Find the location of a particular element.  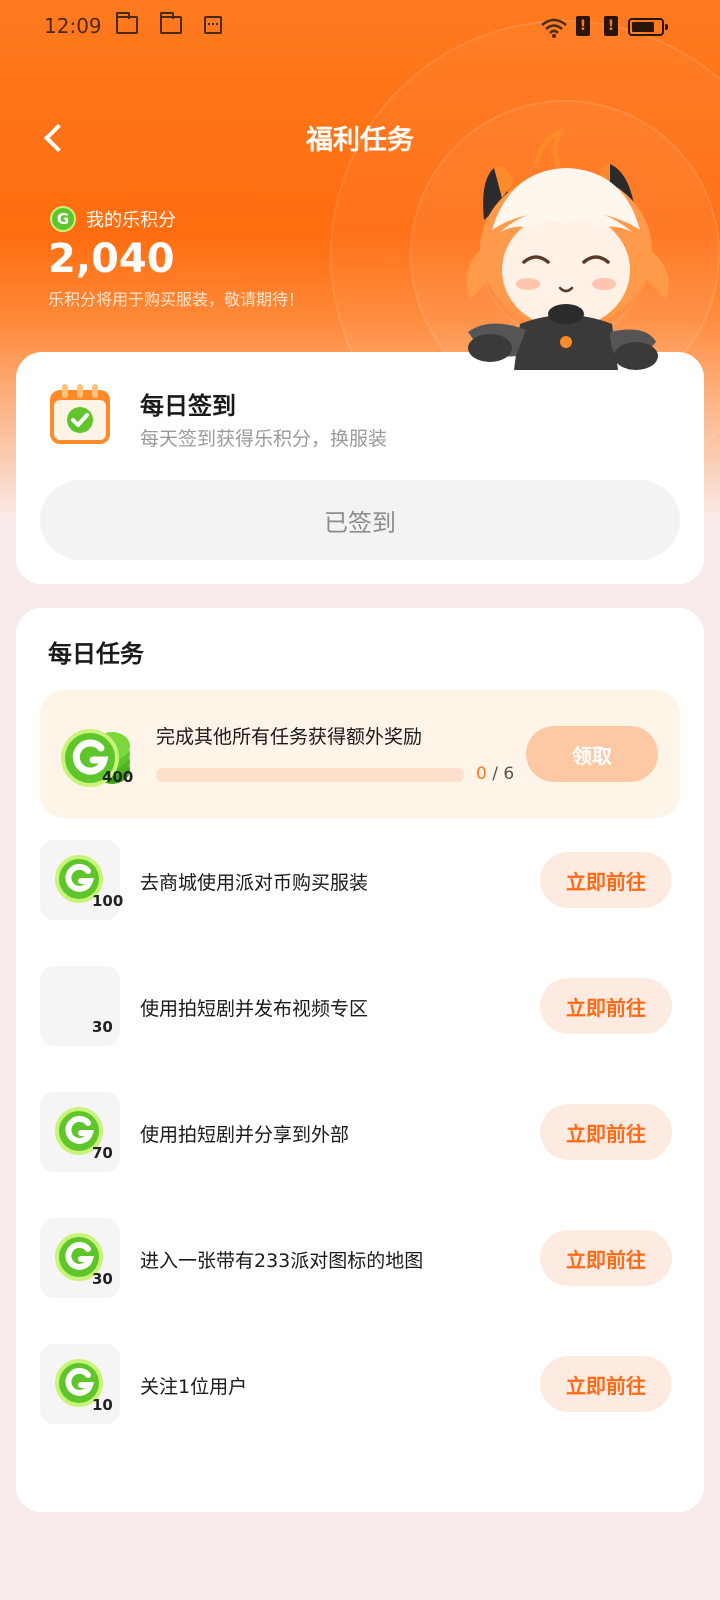

checkin-title: 每日签到 is located at coordinates (188, 406).